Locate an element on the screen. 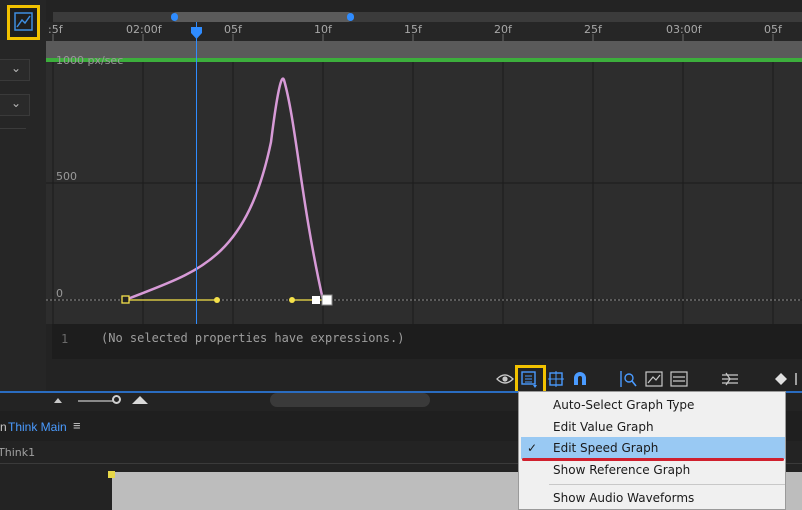 Image resolution: width=802 pixels, height=510 pixels. easy-ease-button is located at coordinates (730, 379).